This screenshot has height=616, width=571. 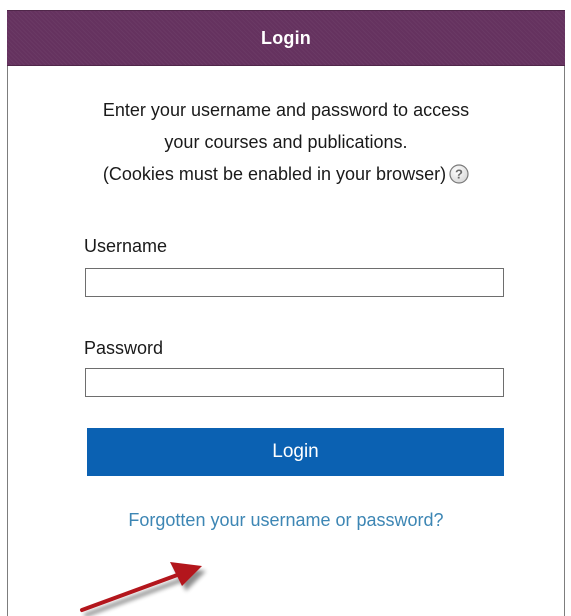 What do you see at coordinates (295, 452) in the screenshot?
I see `login-button: Login` at bounding box center [295, 452].